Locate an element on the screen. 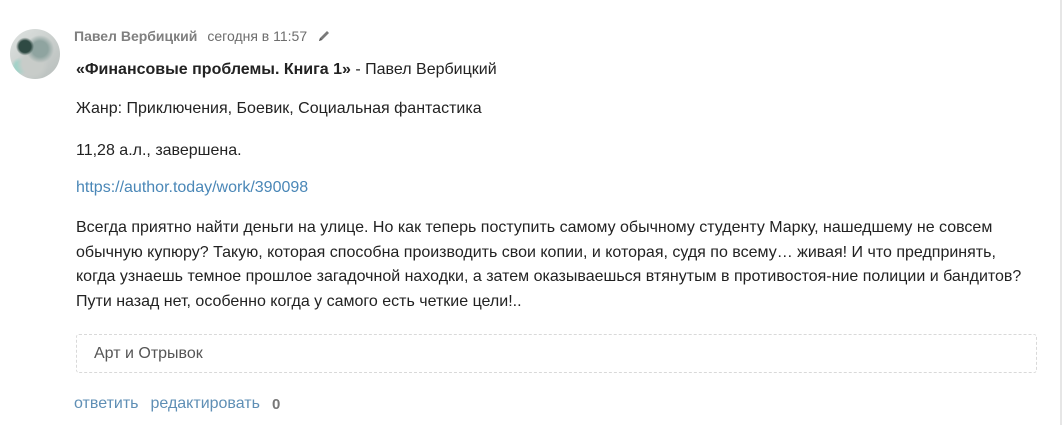  book-author: - Павел Вербицкий is located at coordinates (423, 69).